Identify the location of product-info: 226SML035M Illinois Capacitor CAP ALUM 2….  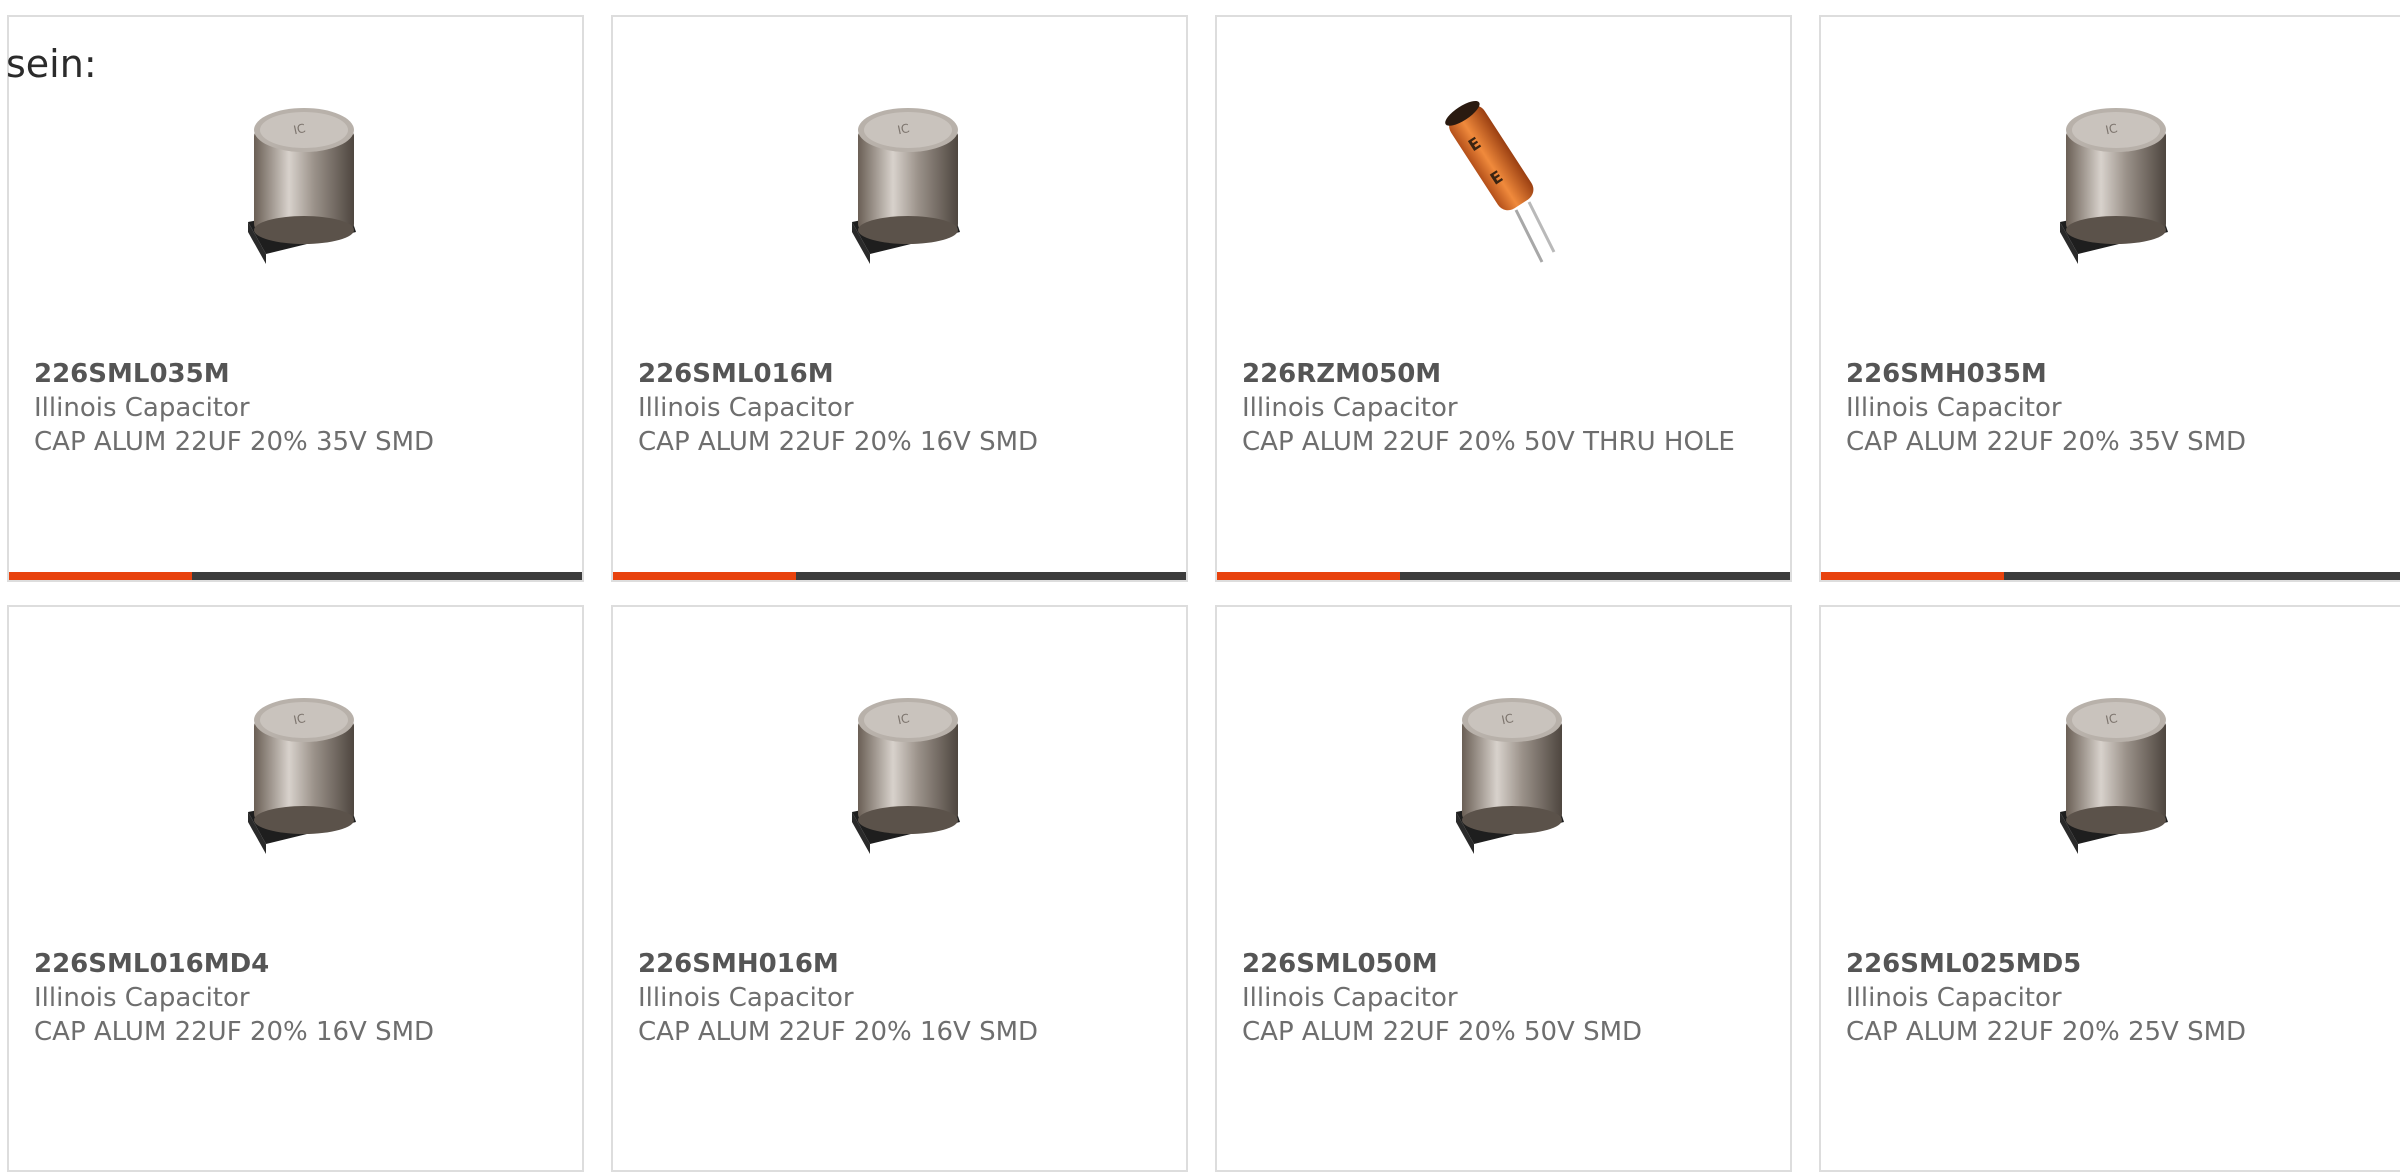
(288, 408).